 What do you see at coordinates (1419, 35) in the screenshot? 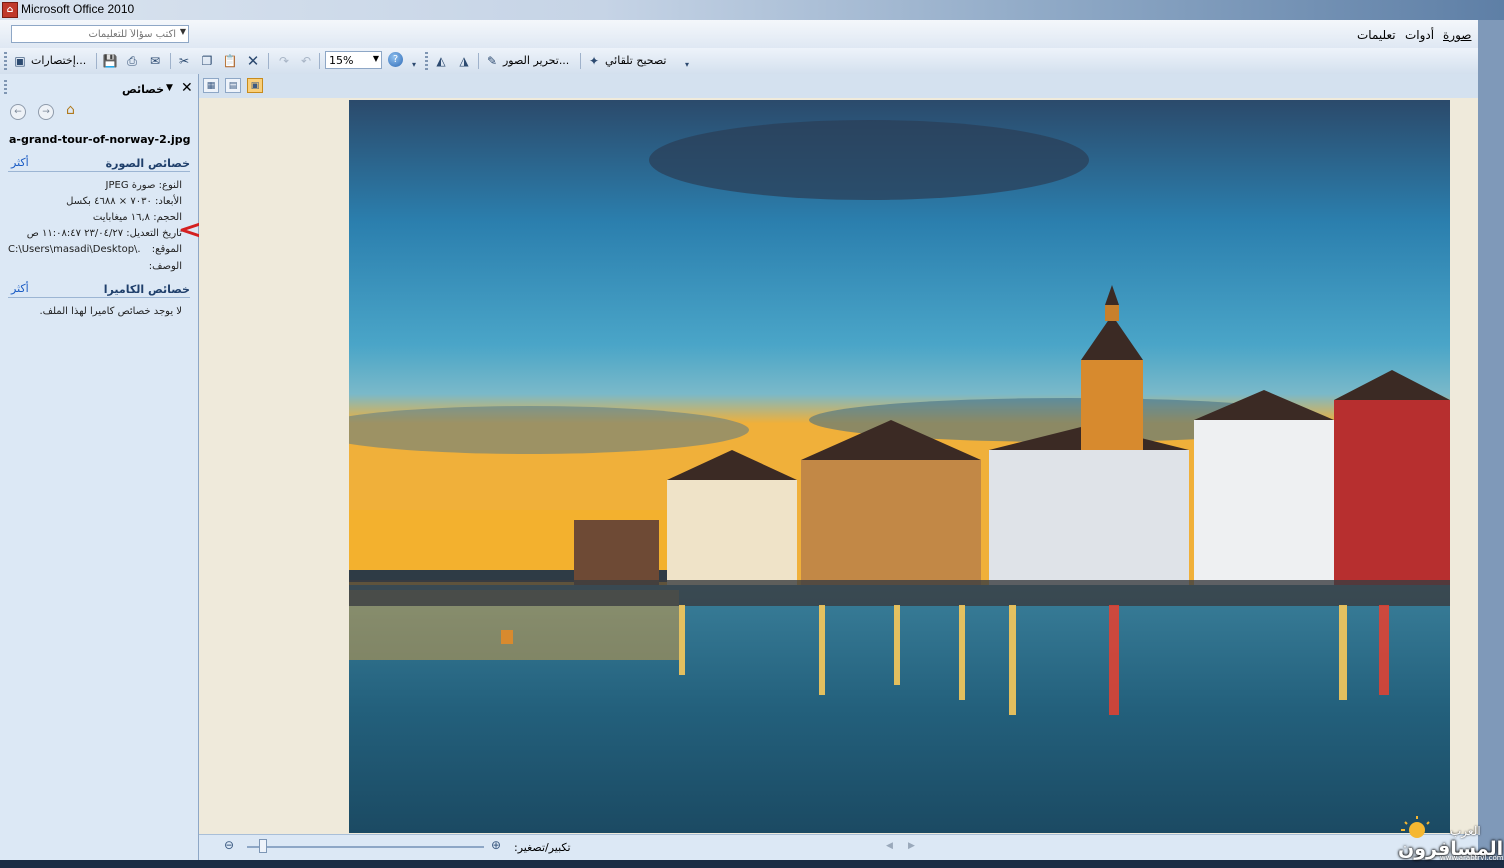
I see `menu-tools: أدوات` at bounding box center [1419, 35].